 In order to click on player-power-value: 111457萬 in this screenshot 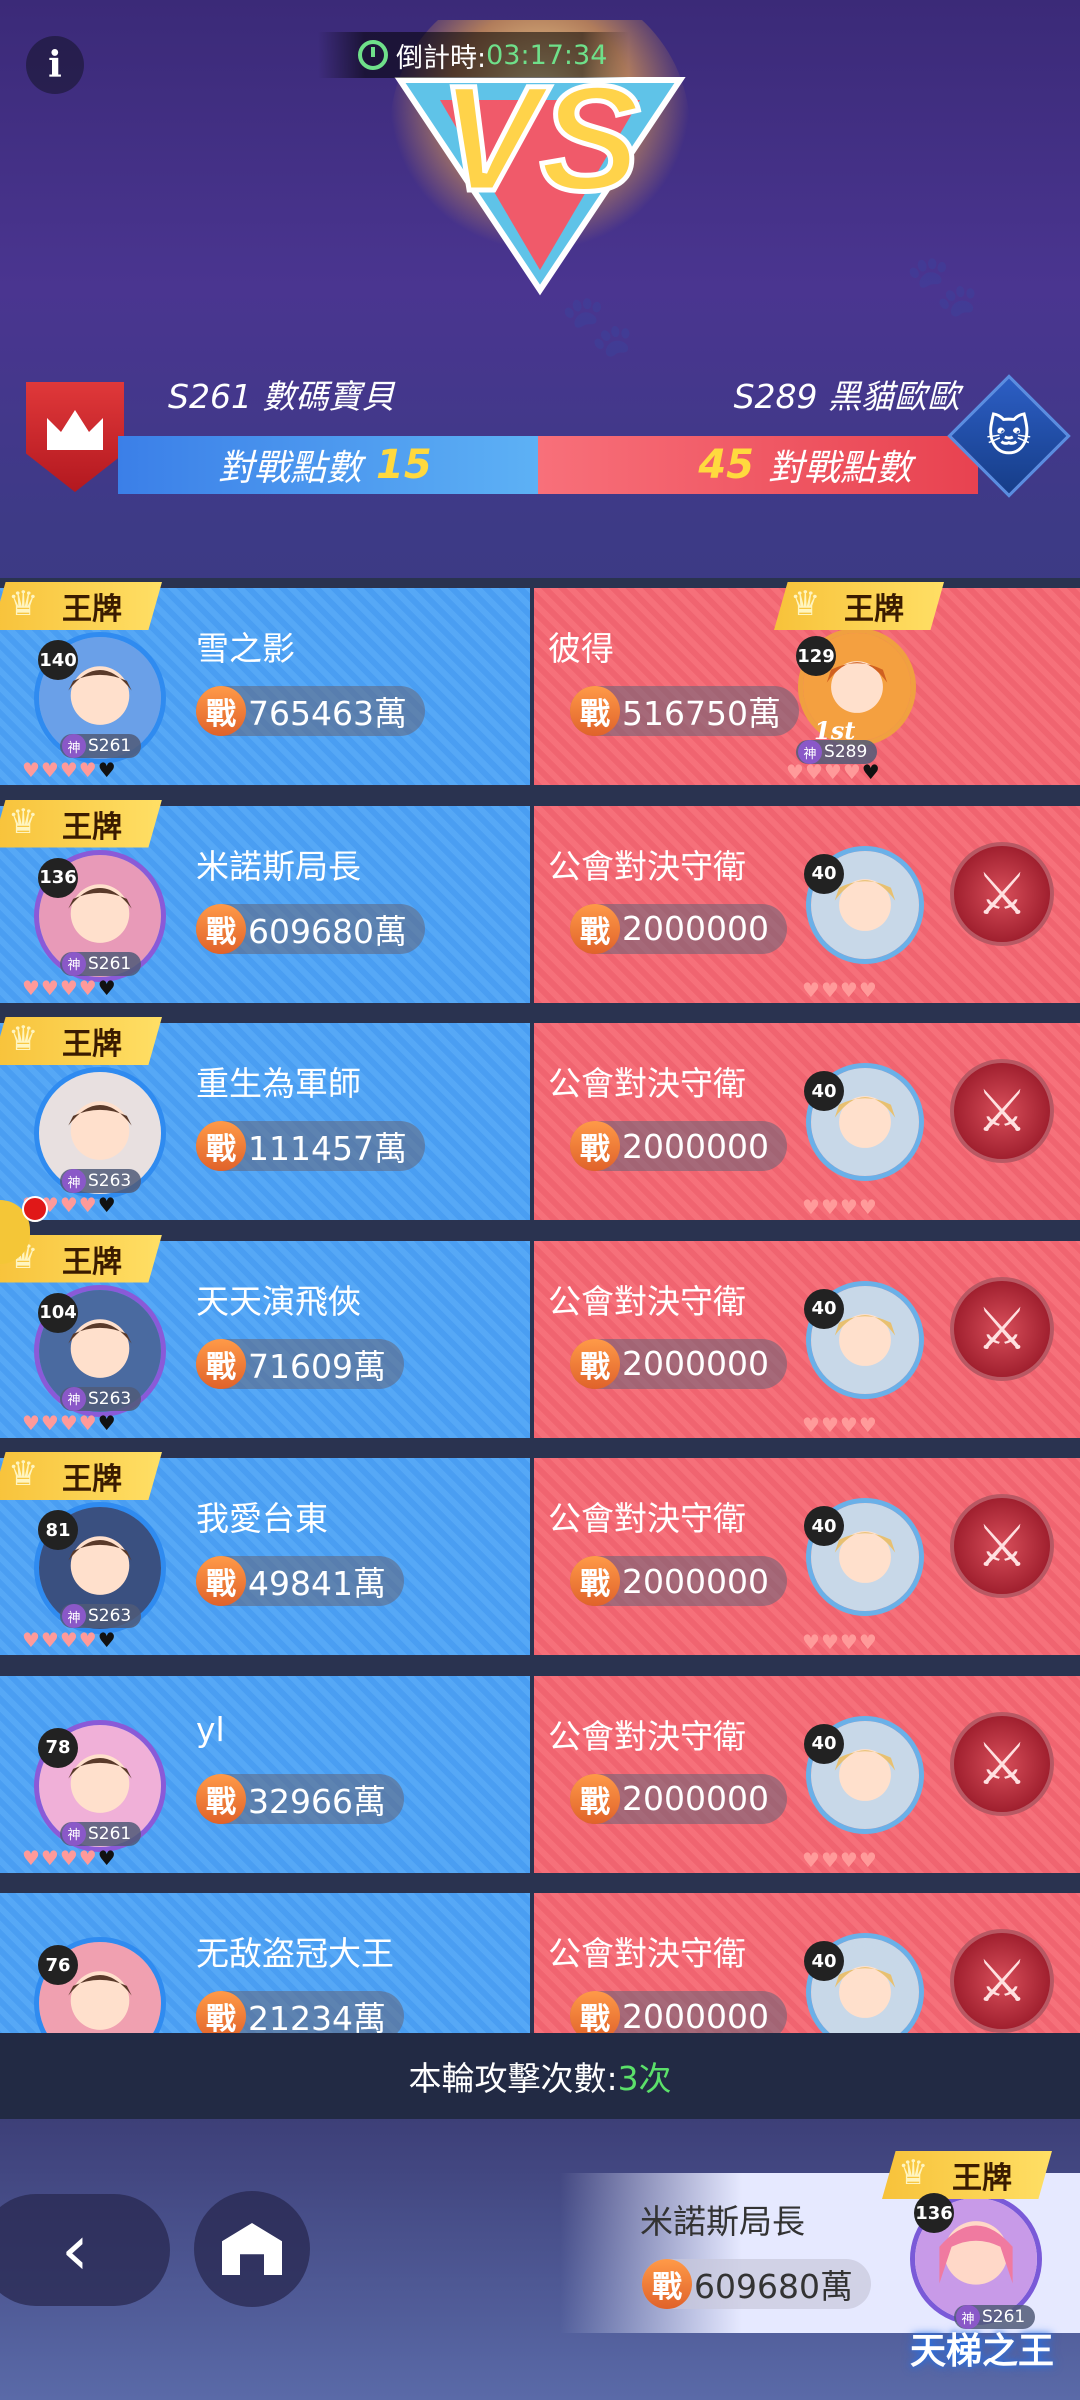, I will do `click(327, 1148)`.